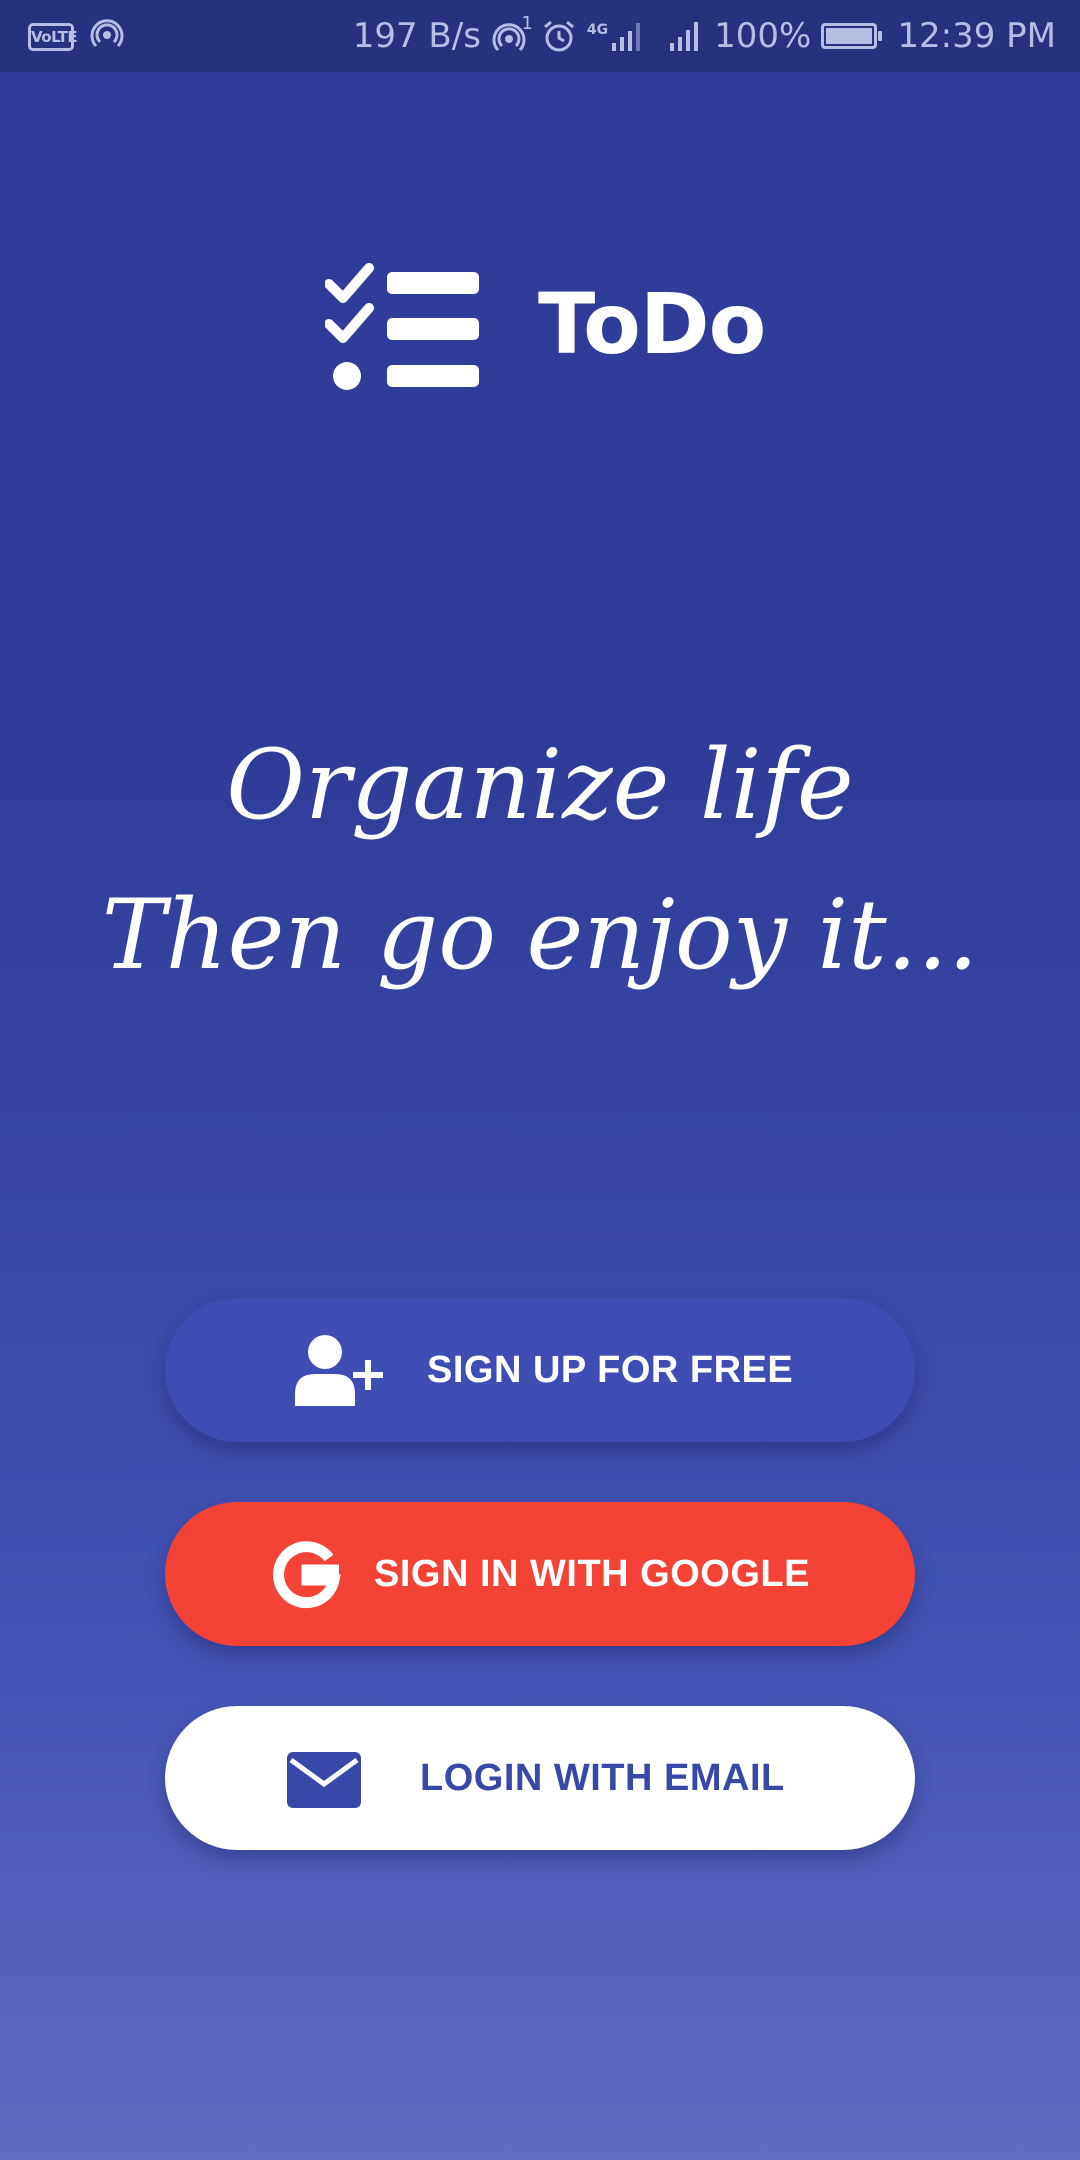 The image size is (1080, 2160). I want to click on hotspot-tethering-icon: 1, so click(512, 33).